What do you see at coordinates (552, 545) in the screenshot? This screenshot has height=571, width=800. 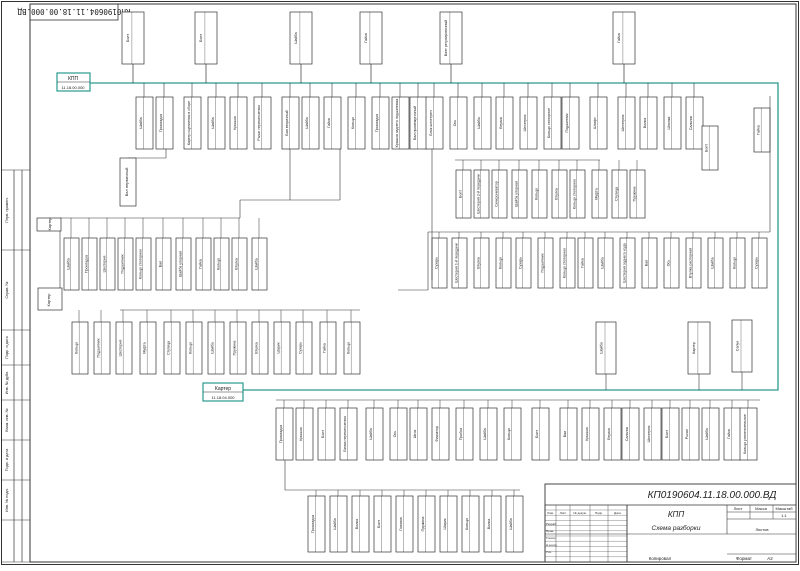 I see `stamp-role: Н.контр.` at bounding box center [552, 545].